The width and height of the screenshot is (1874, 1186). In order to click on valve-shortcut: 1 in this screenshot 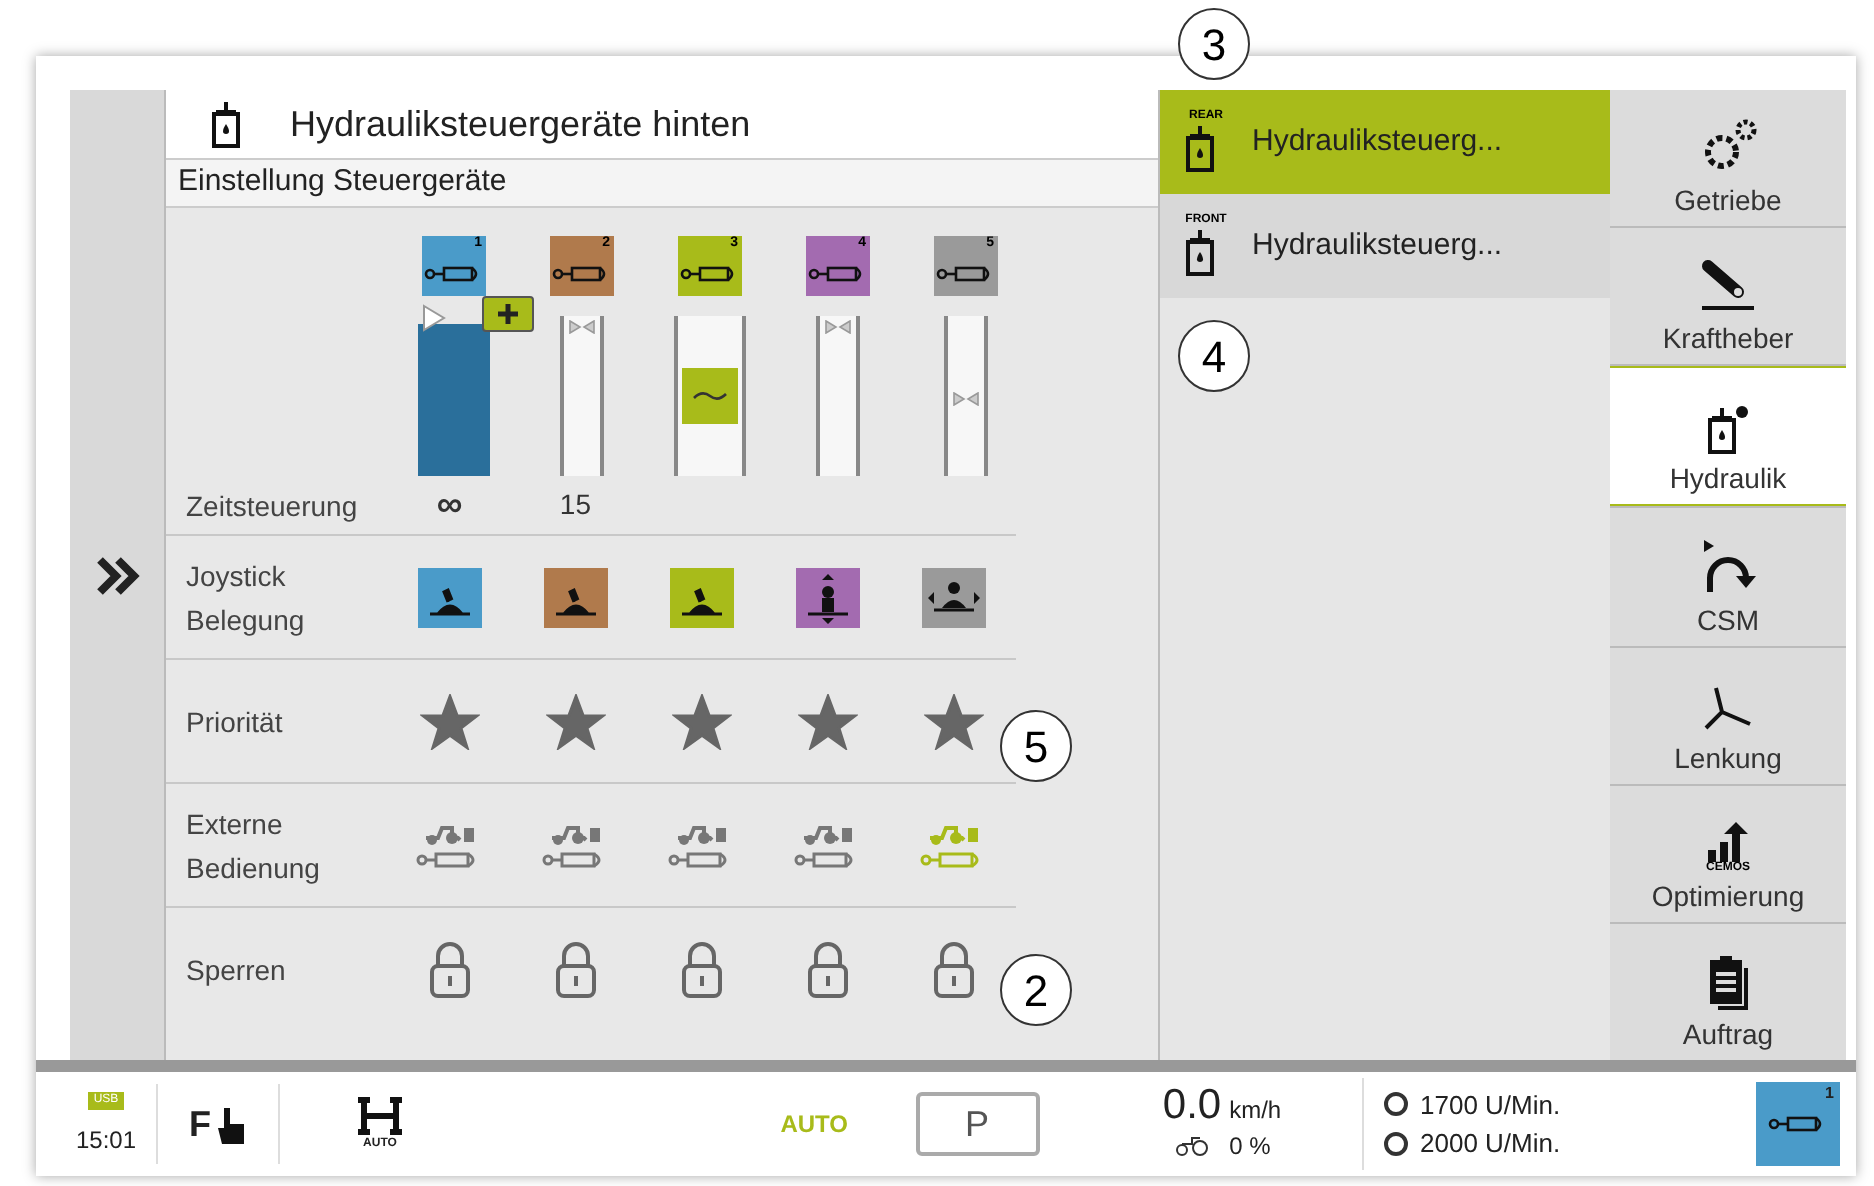, I will do `click(1798, 1124)`.